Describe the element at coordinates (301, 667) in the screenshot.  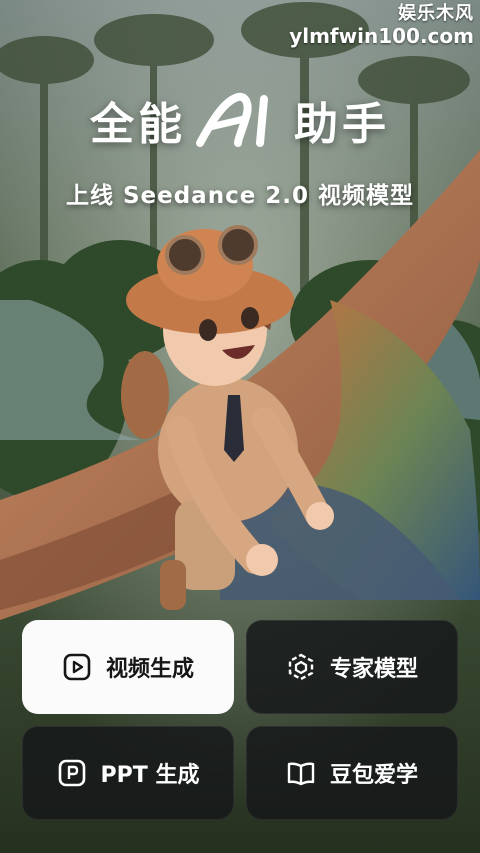
I see `cube-icon` at that location.